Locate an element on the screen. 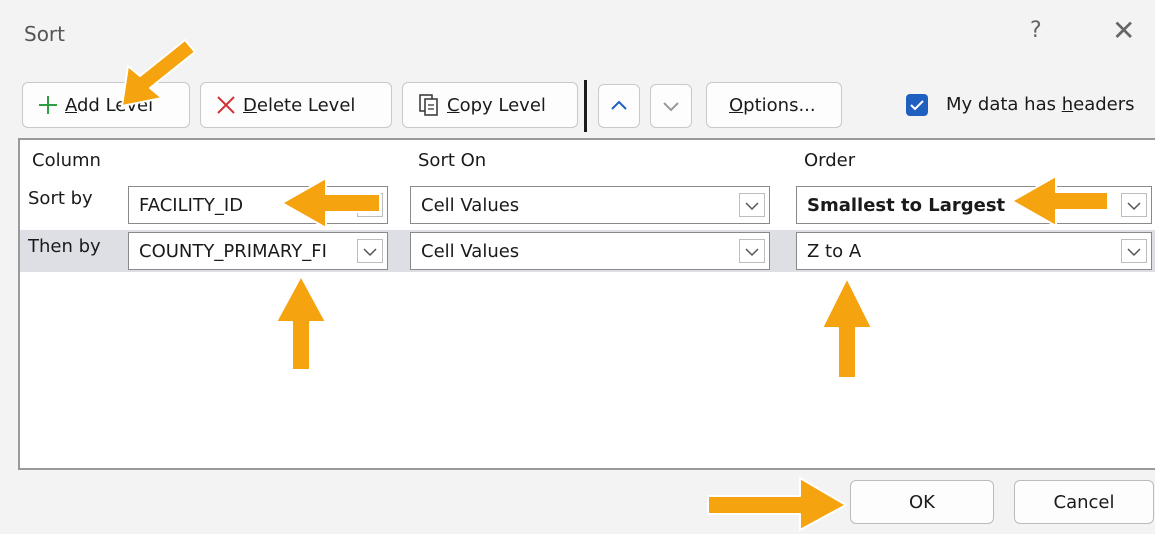  copy-level-label: Copy Level is located at coordinates (496, 105).